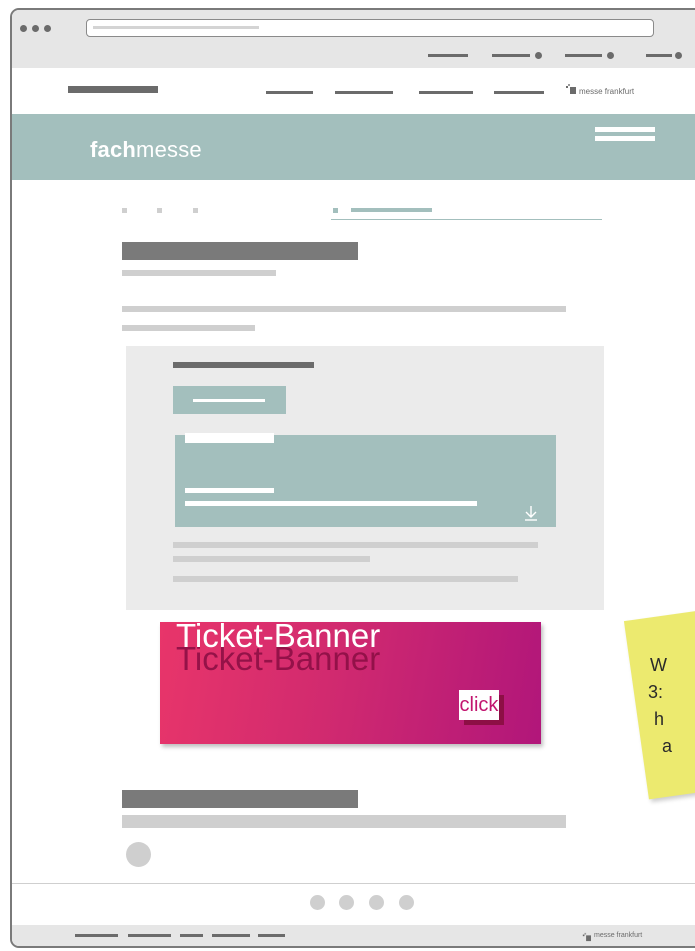 The height and width of the screenshot is (951, 695). Describe the element at coordinates (199, 273) in the screenshot. I see `subtitle-placeholder` at that location.